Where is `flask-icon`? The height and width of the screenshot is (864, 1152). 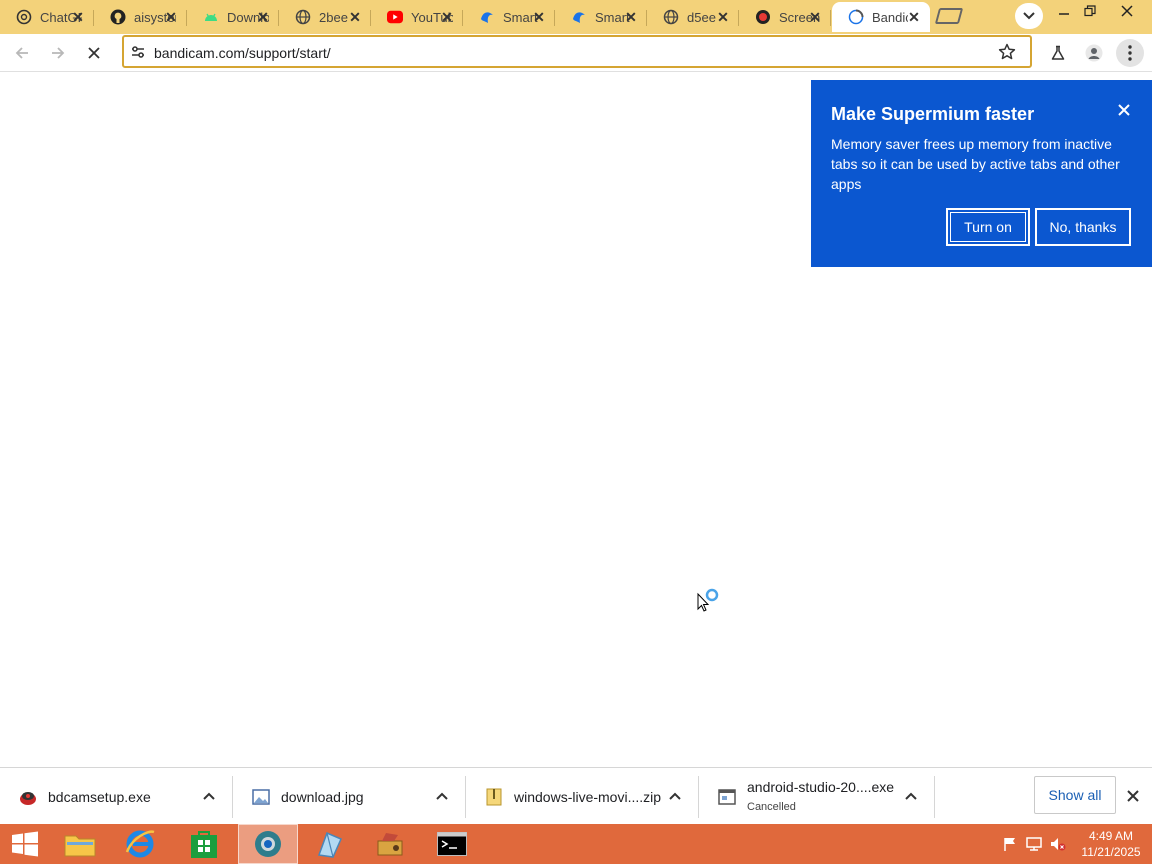
flask-icon is located at coordinates (1058, 52).